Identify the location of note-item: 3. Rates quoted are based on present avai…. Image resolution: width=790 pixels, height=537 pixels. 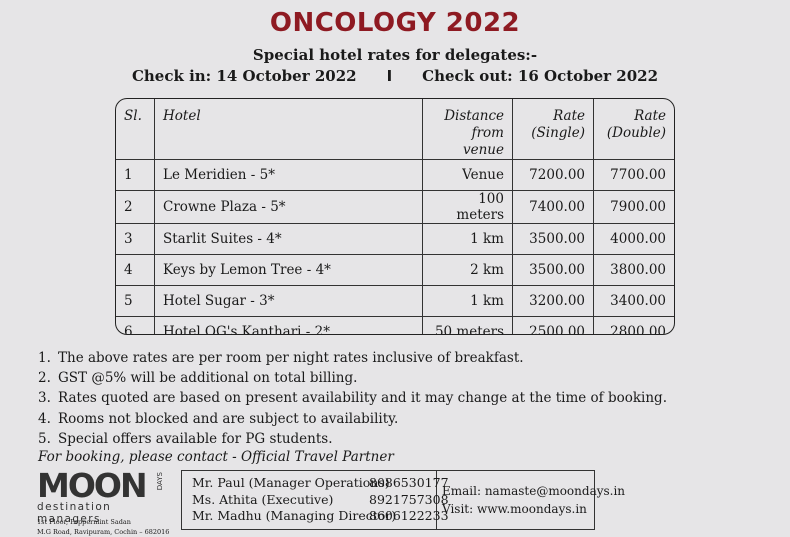
(352, 398).